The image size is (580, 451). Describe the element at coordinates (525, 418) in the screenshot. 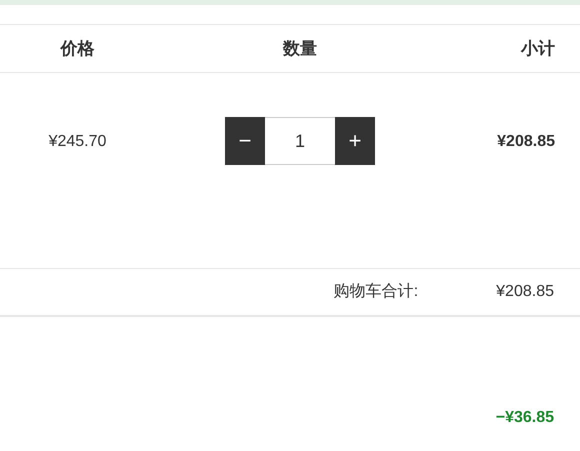

I see `discount-amount: −¥36.85` at that location.